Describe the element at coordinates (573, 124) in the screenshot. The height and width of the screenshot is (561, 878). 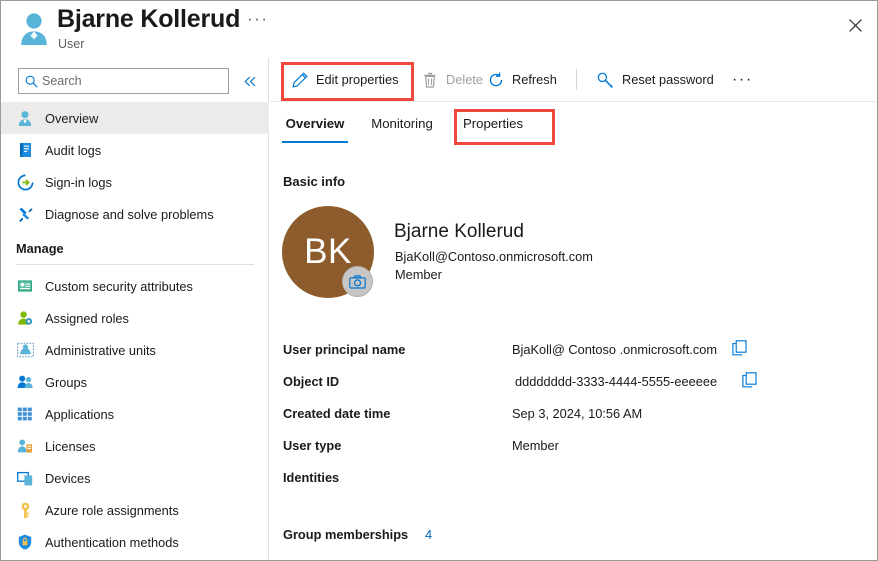
I see `tab-bar: Overview Monitoring Properties` at that location.